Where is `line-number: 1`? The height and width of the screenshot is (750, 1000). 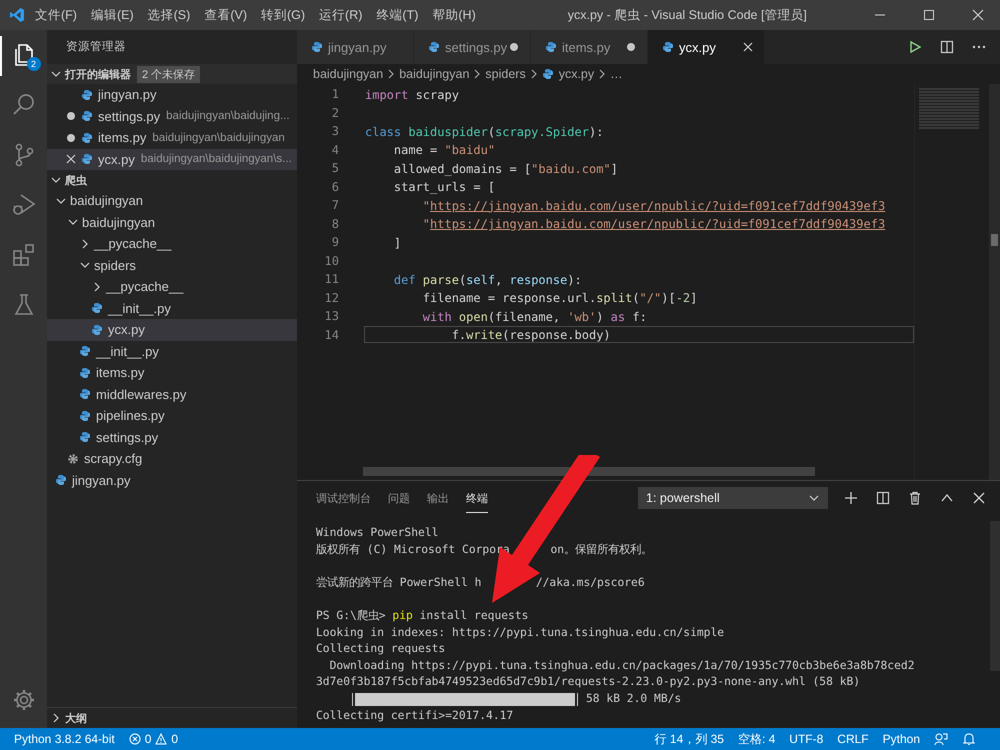
line-number: 1 is located at coordinates (334, 94).